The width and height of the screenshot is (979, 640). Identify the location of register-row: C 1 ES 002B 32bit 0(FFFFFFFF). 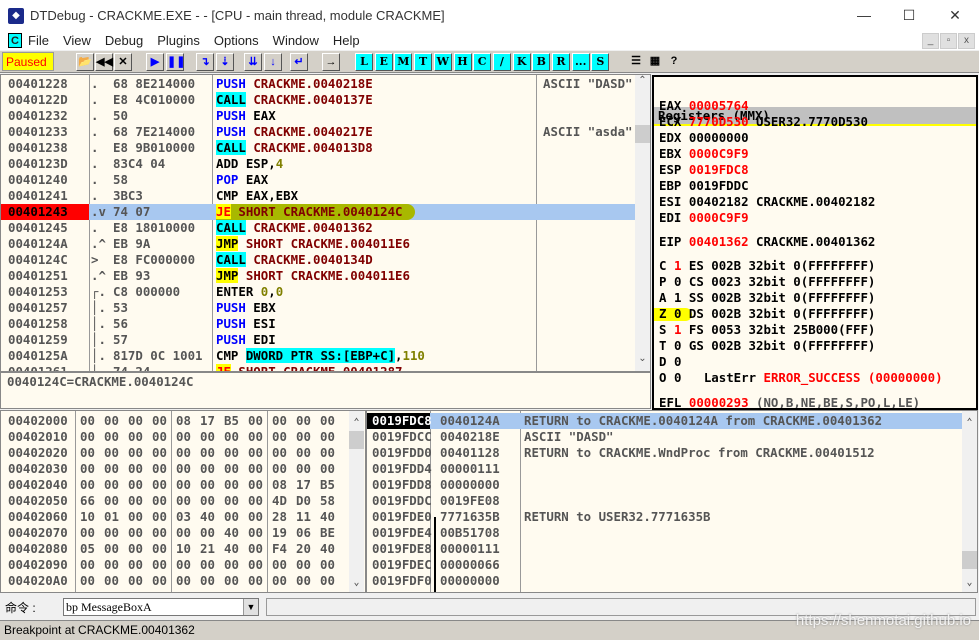
(771, 266).